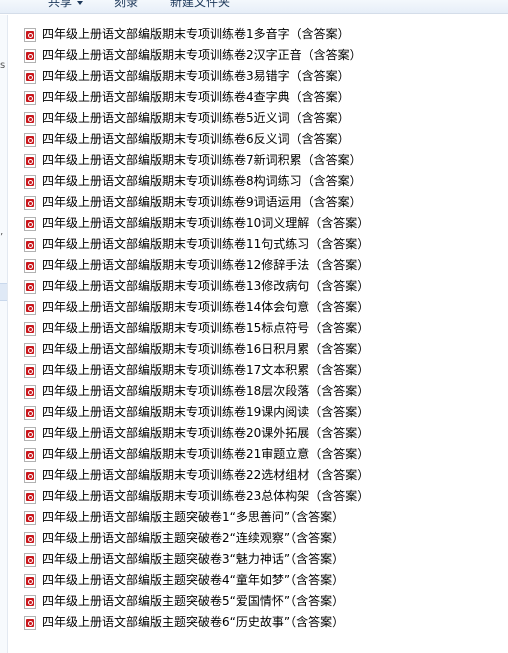  I want to click on file-item: 四年级上册语文部编版主题突破卷4“童年如梦”（含答案）, so click(259, 580).